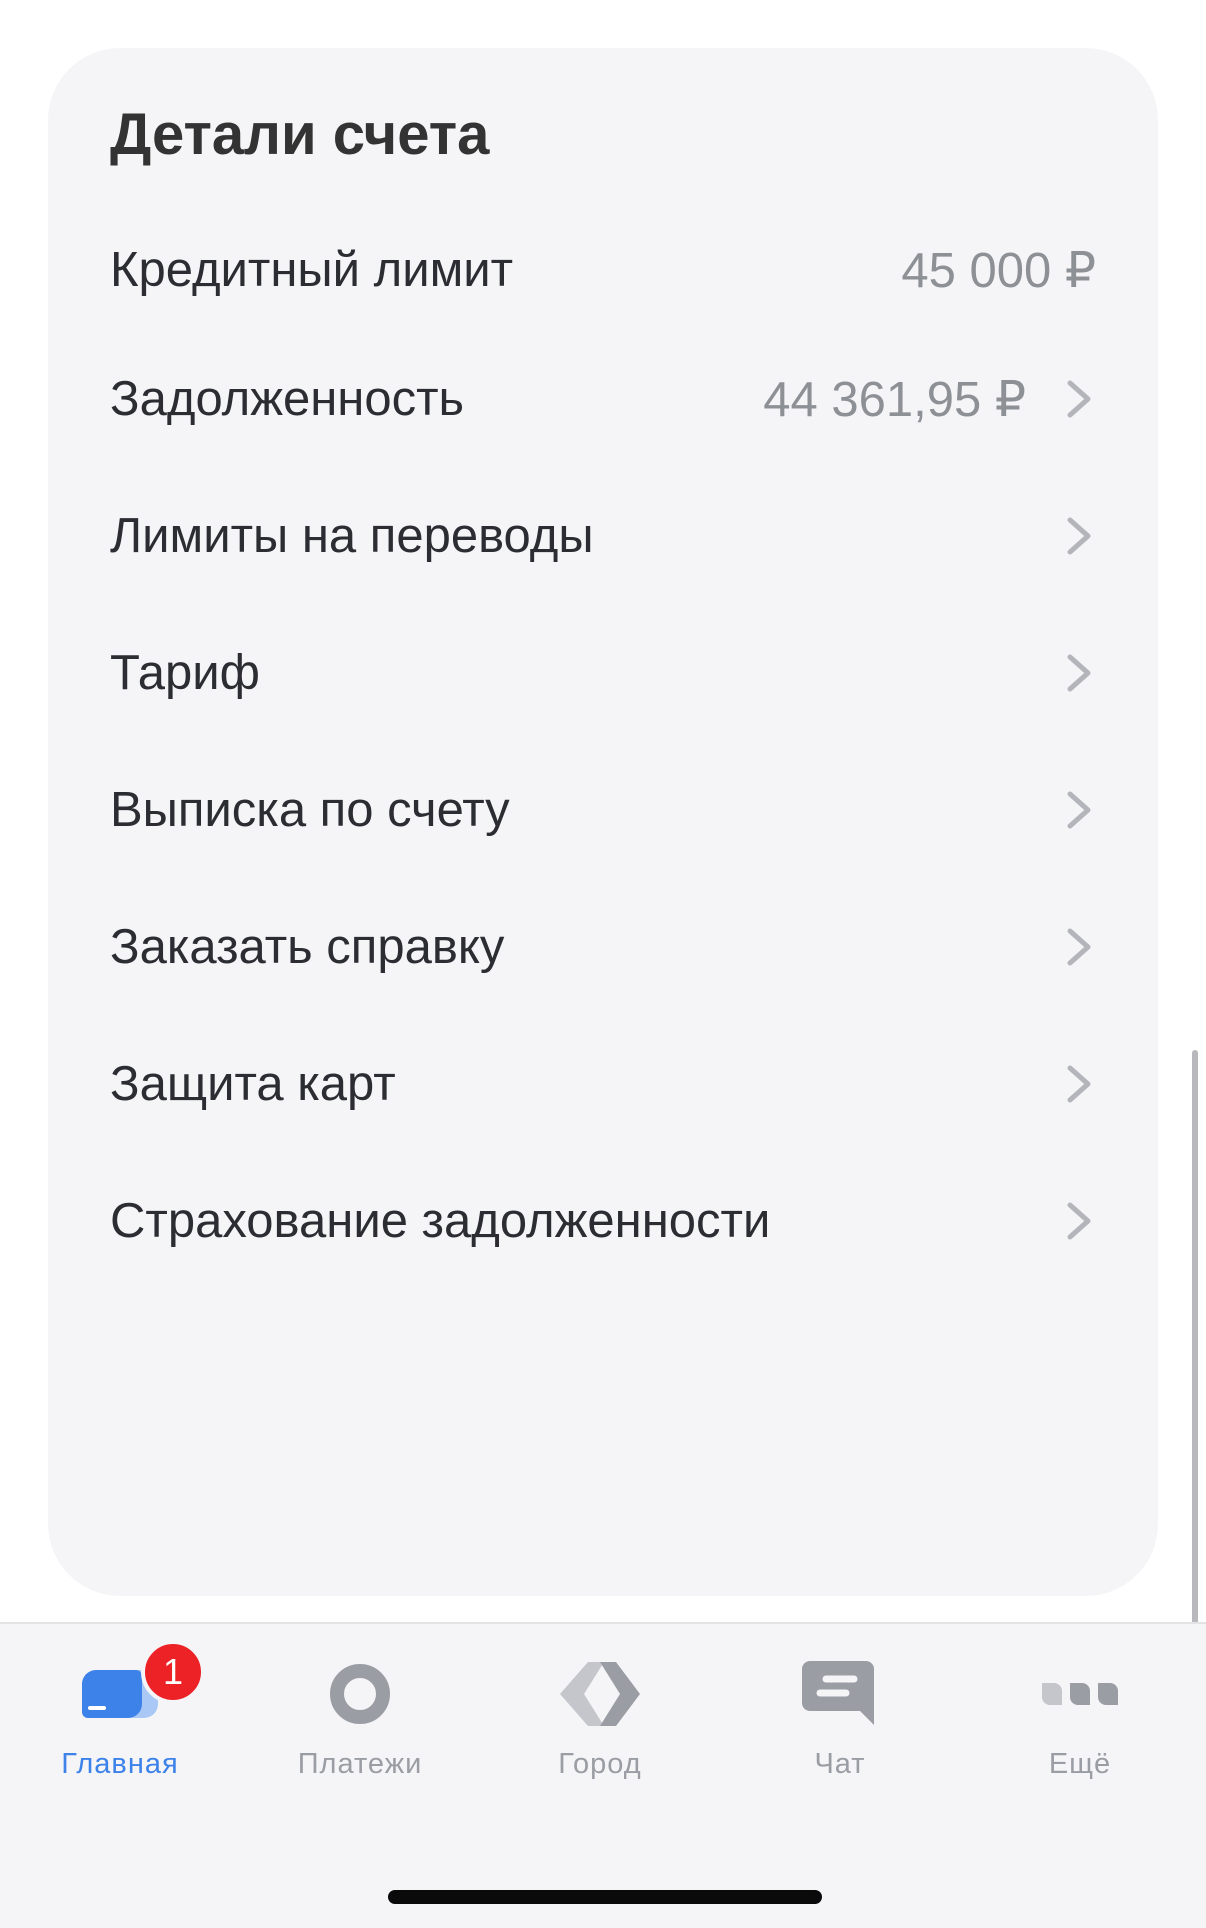  I want to click on row-label: Защита карт, so click(253, 1084).